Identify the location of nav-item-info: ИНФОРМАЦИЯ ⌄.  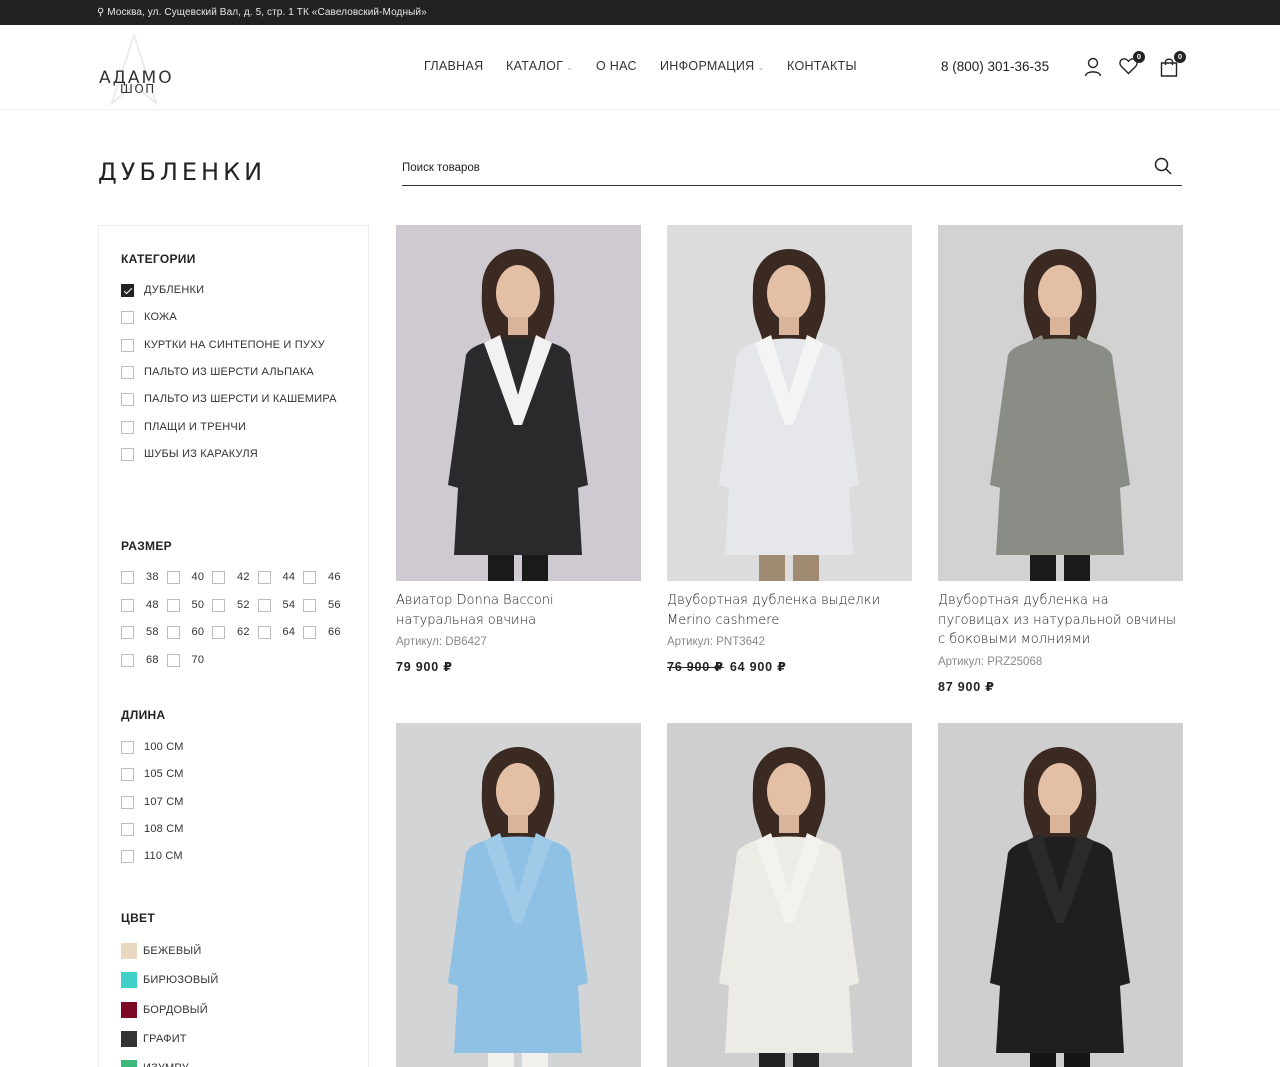
(712, 66).